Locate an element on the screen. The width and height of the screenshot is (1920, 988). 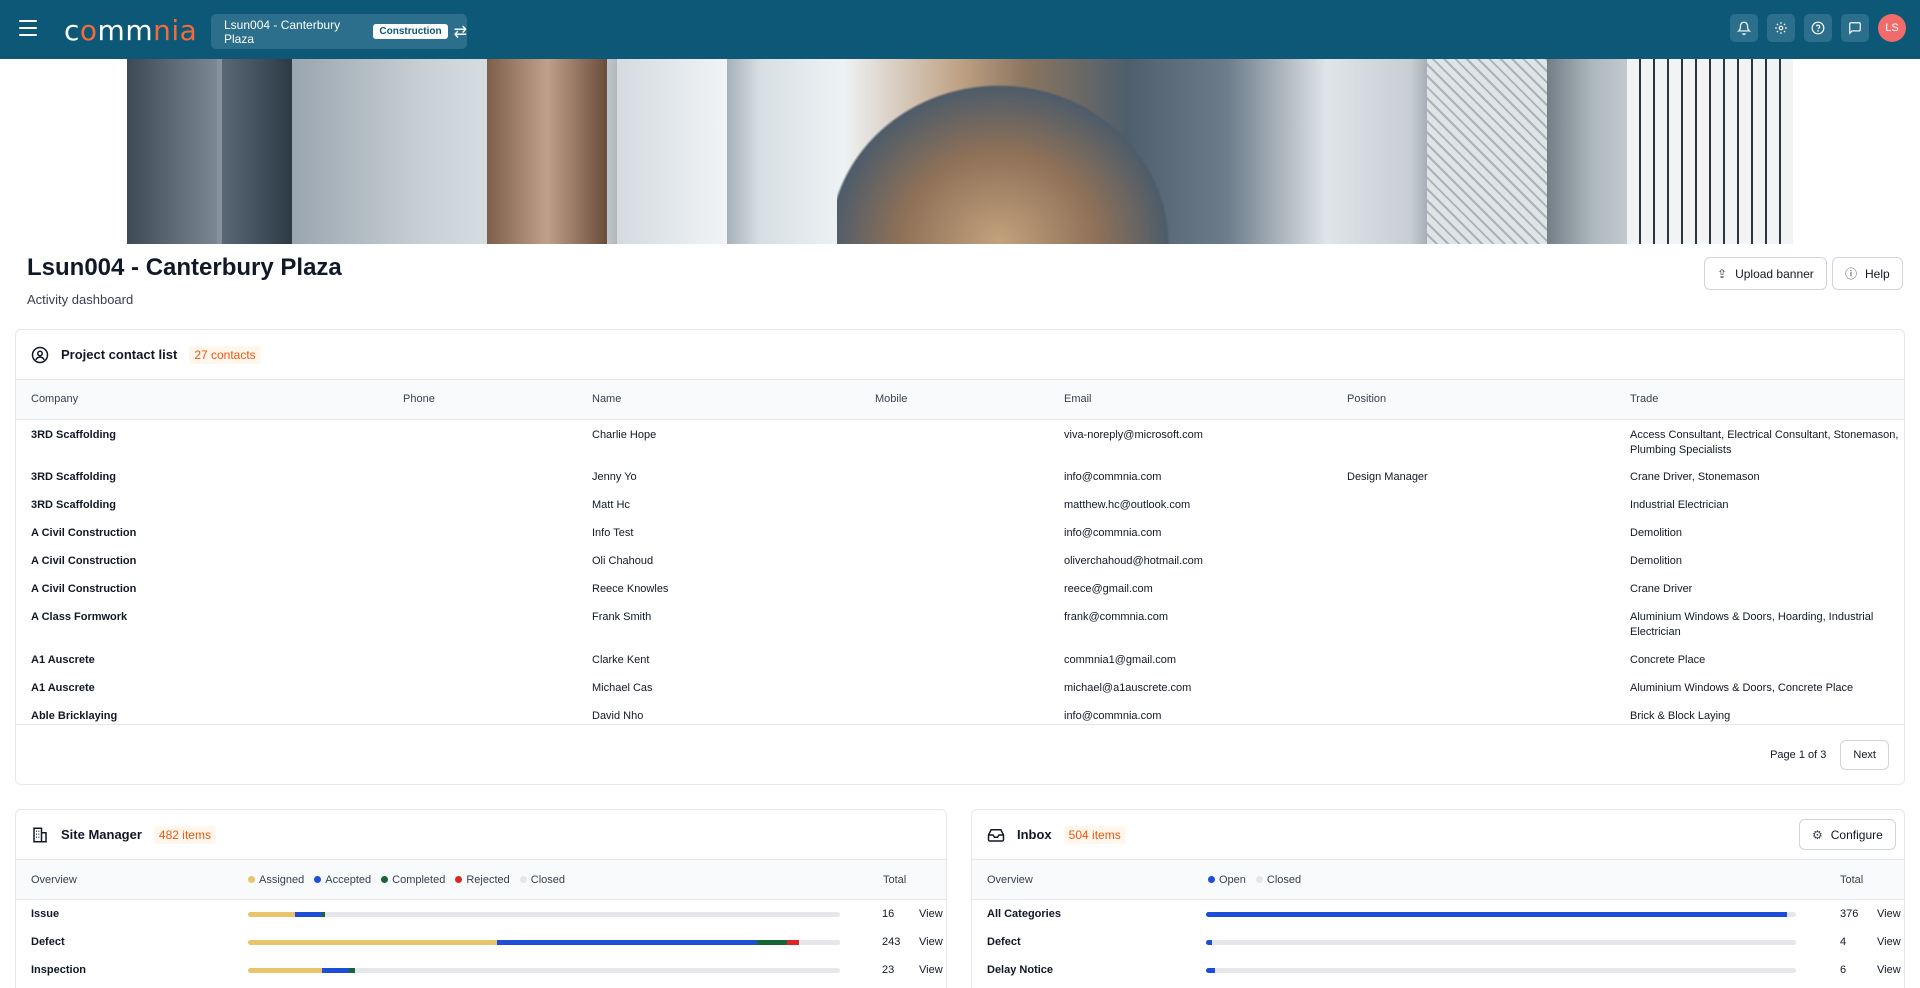
cell-email: reece@gmail.com is located at coordinates (1108, 589).